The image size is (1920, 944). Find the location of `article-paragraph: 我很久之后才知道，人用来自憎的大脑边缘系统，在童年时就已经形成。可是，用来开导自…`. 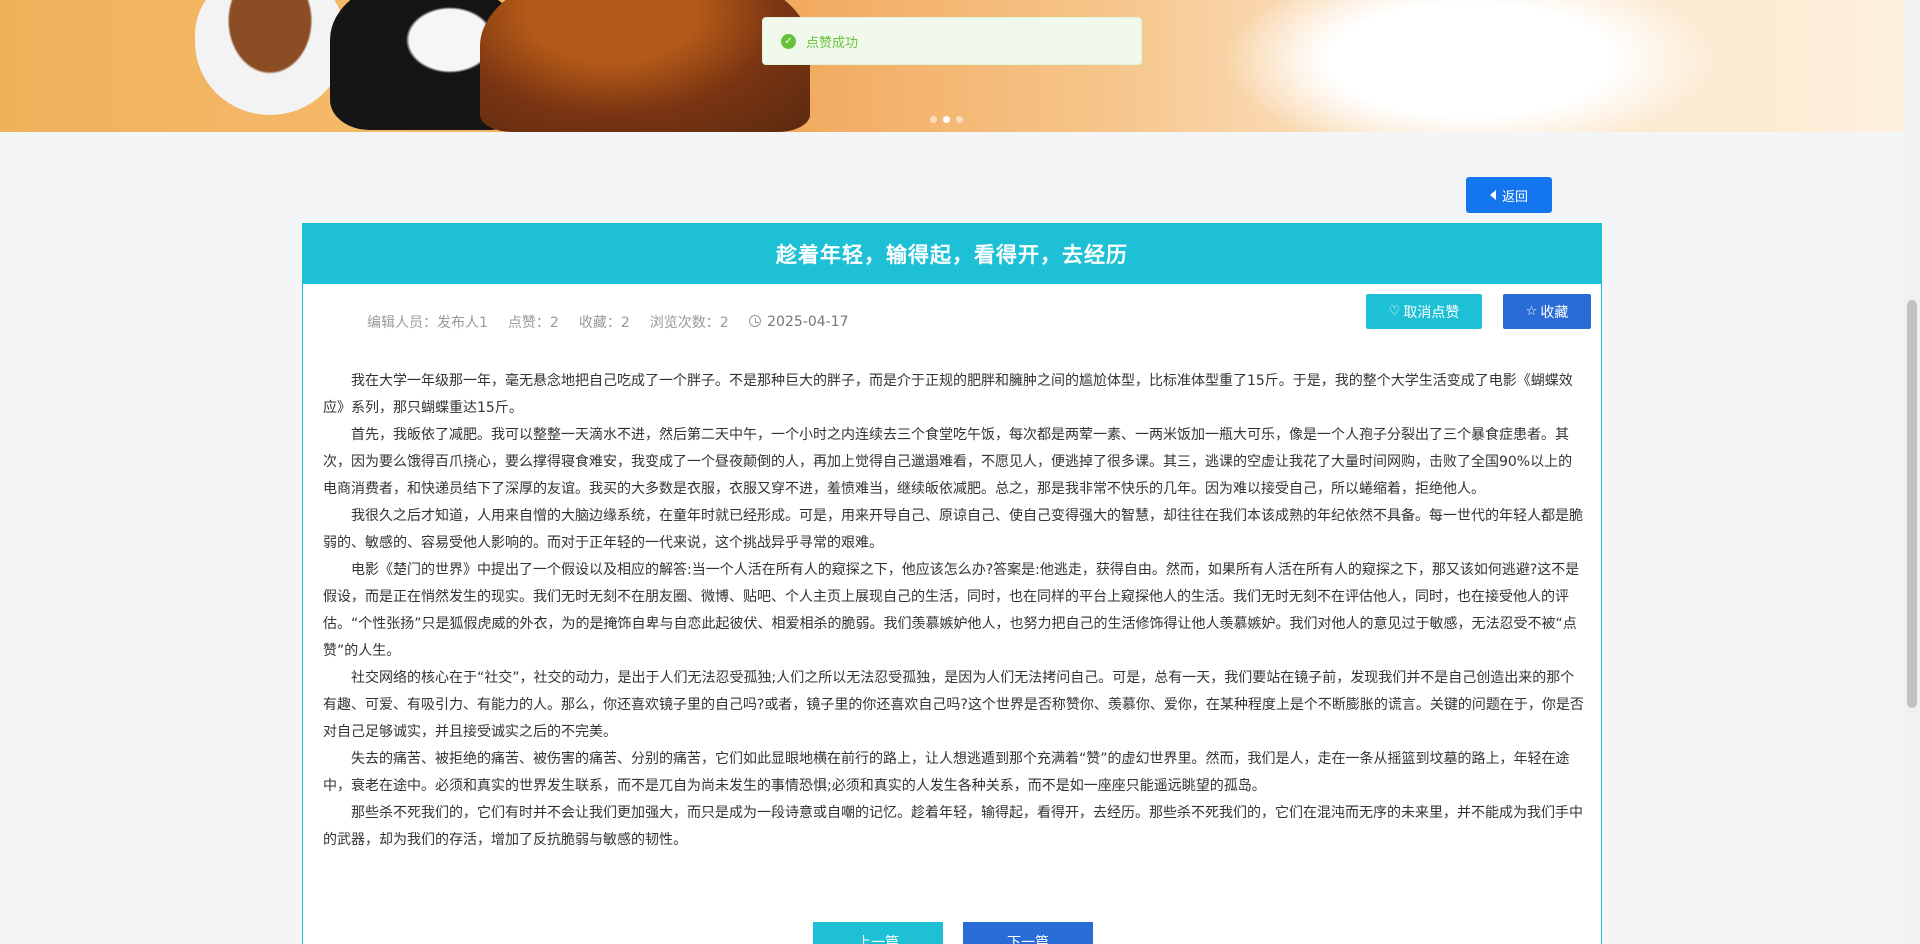

article-paragraph: 我很久之后才知道，人用来自憎的大脑边缘系统，在童年时就已经形成。可是，用来开导自… is located at coordinates (953, 529).